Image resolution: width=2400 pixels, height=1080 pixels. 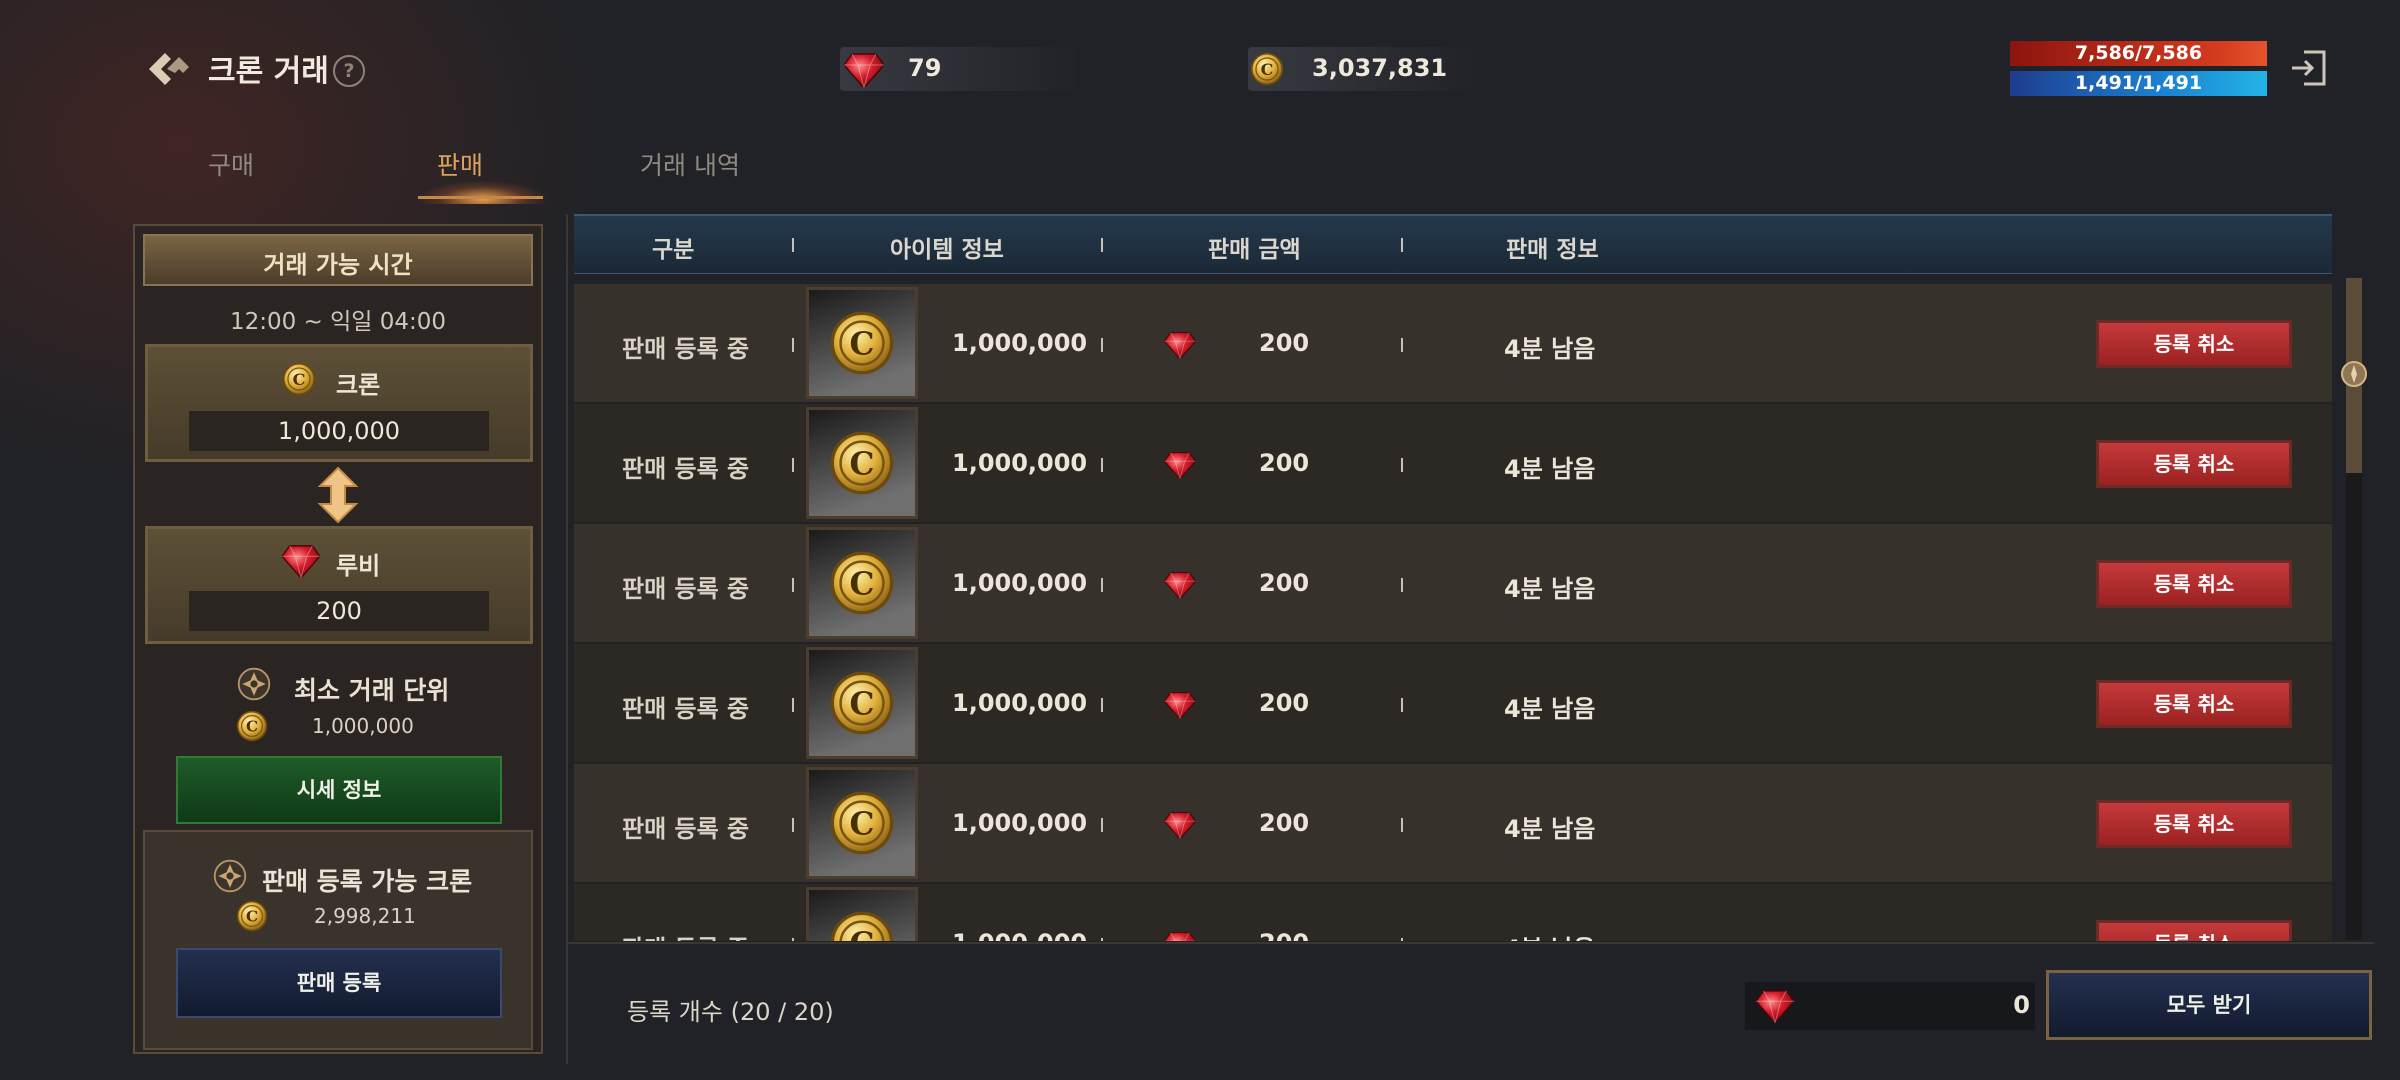 What do you see at coordinates (338, 322) in the screenshot?
I see `trade-time: 12:00 ~ 익일 04:00` at bounding box center [338, 322].